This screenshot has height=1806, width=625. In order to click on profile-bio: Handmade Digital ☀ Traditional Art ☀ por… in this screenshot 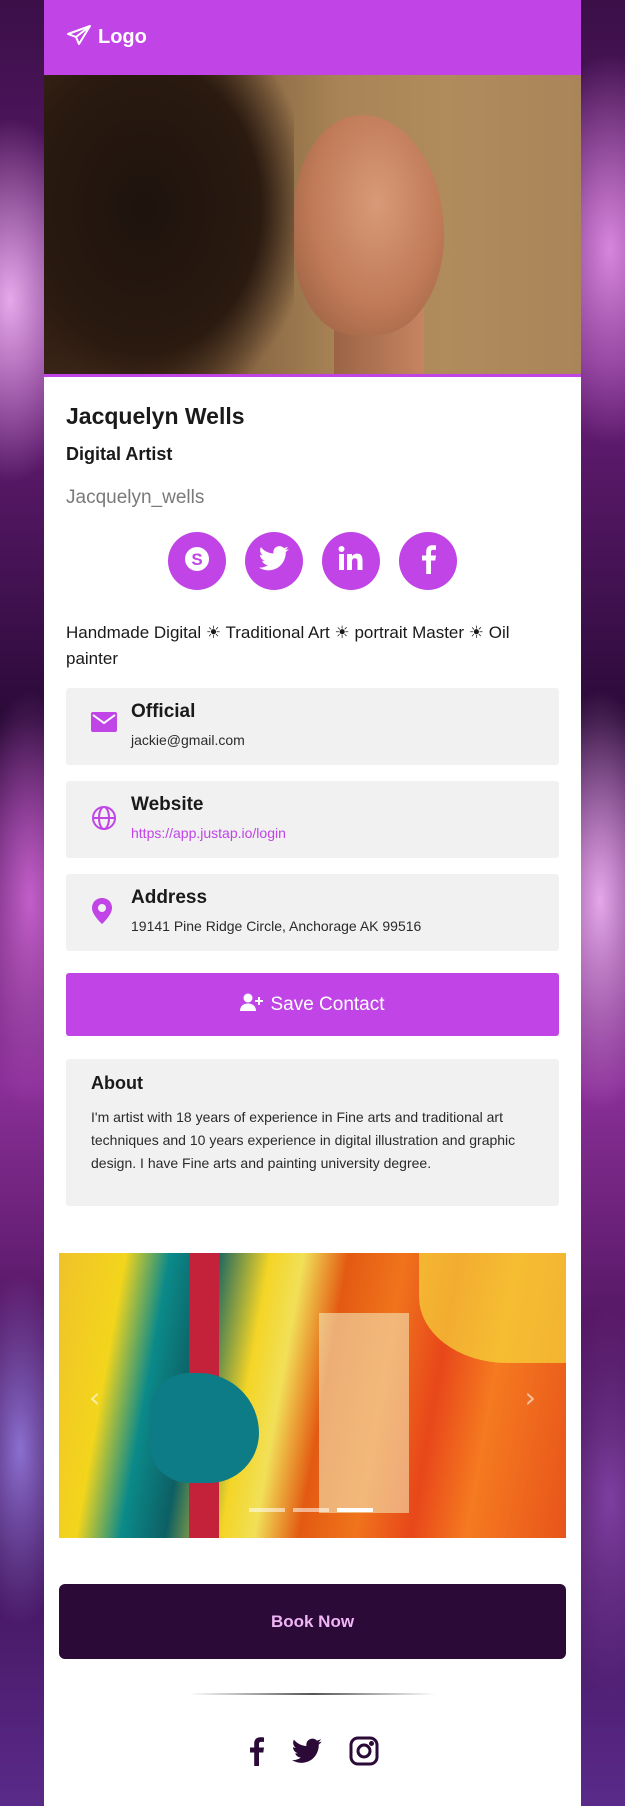, I will do `click(288, 645)`.